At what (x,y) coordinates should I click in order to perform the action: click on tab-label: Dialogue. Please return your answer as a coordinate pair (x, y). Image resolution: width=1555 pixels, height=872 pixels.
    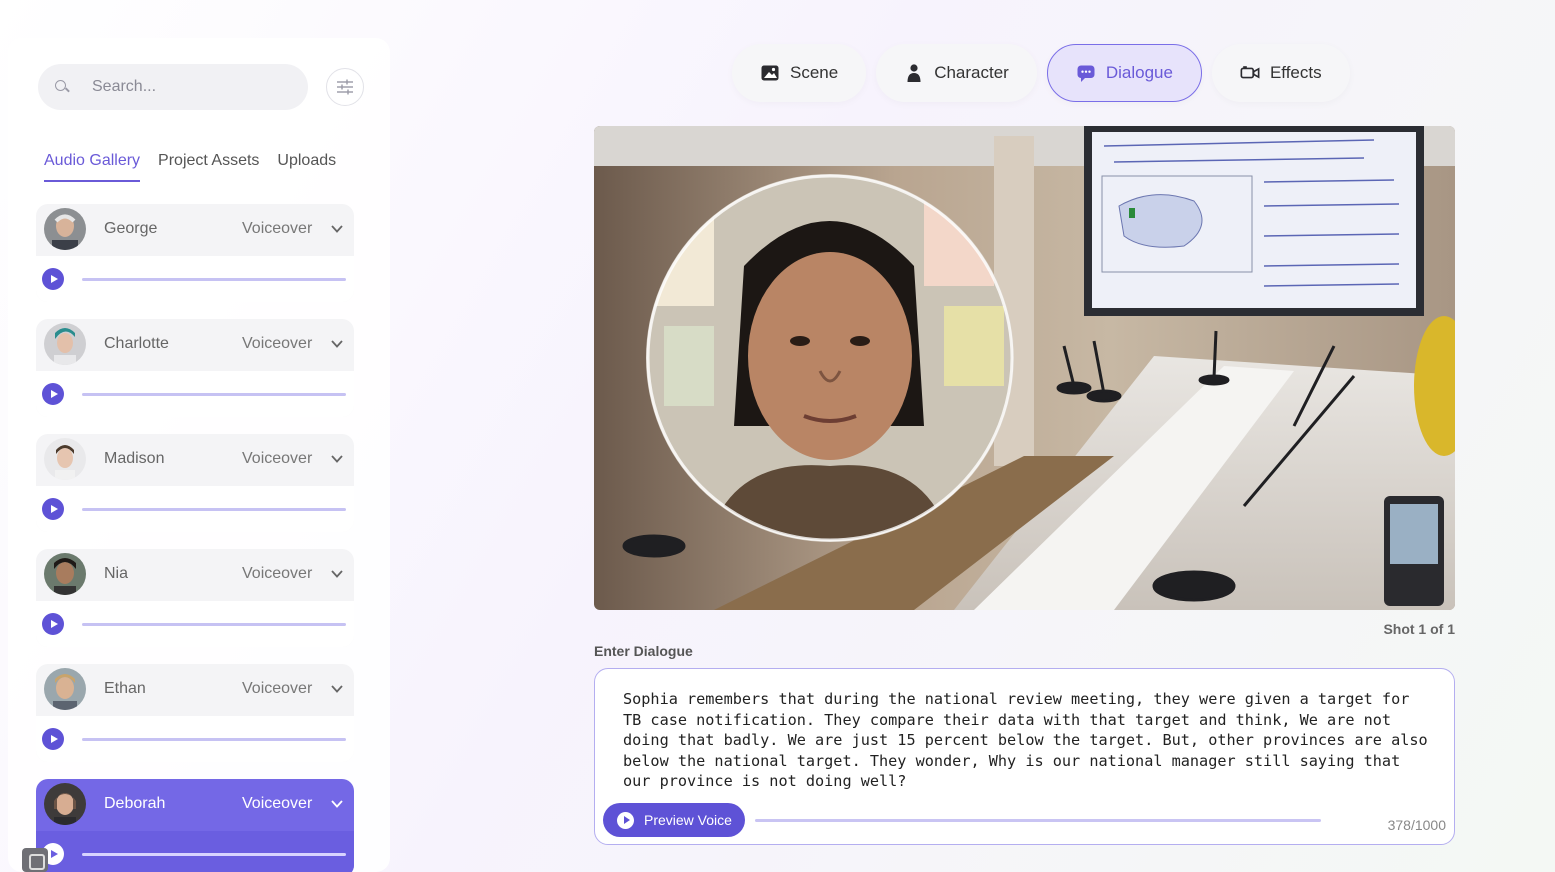
    Looking at the image, I should click on (1139, 72).